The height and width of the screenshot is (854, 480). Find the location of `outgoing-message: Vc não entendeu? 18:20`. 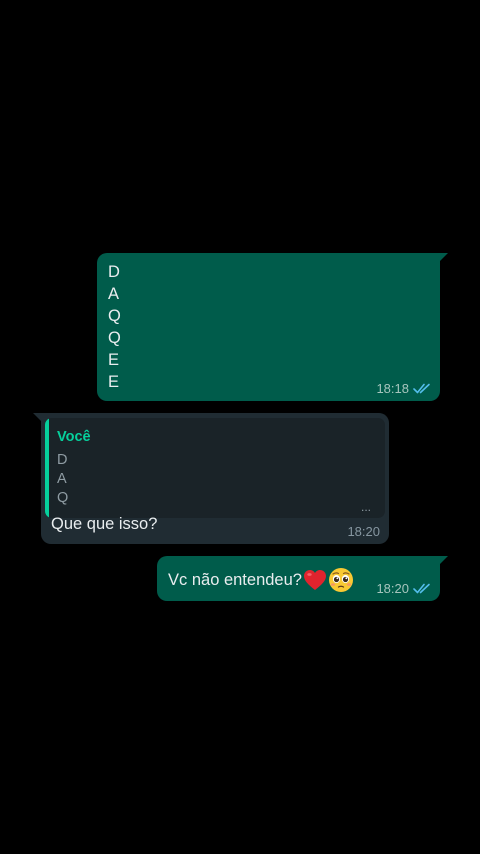

outgoing-message: Vc não entendeu? 18:20 is located at coordinates (302, 578).